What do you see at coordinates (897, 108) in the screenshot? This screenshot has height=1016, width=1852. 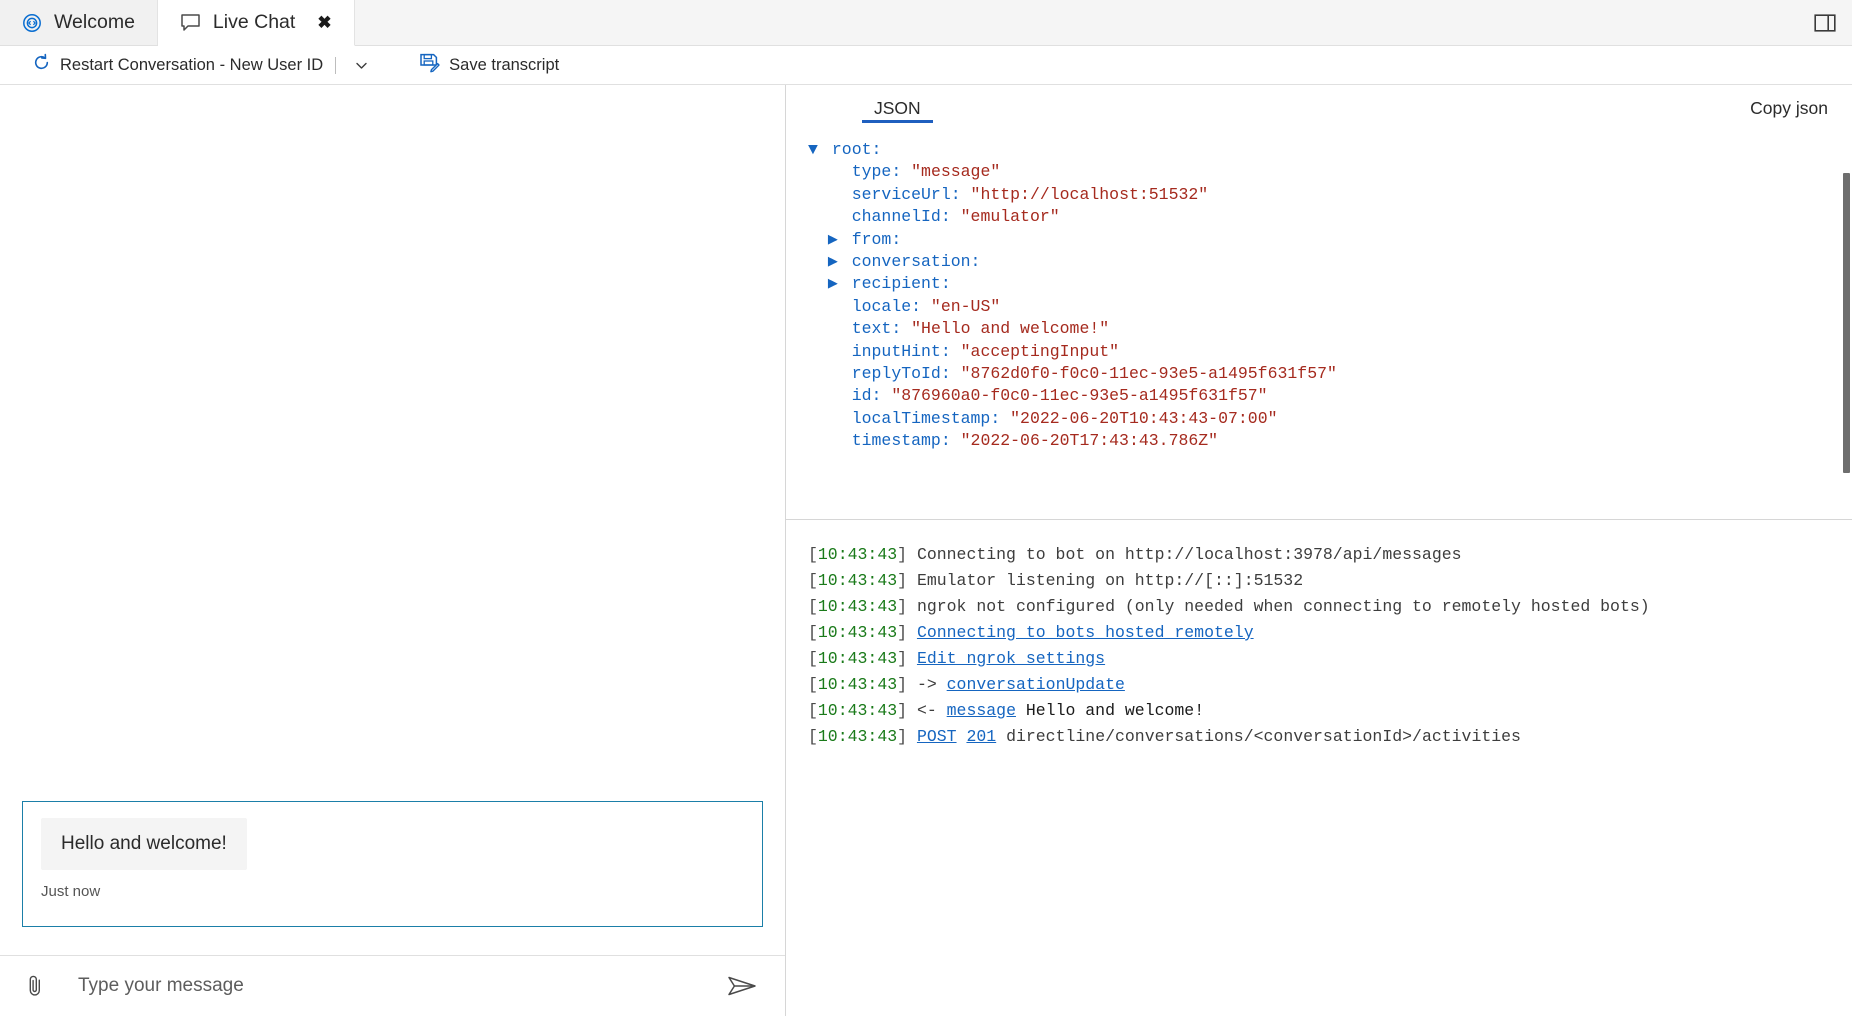 I see `tab-json: JSON` at bounding box center [897, 108].